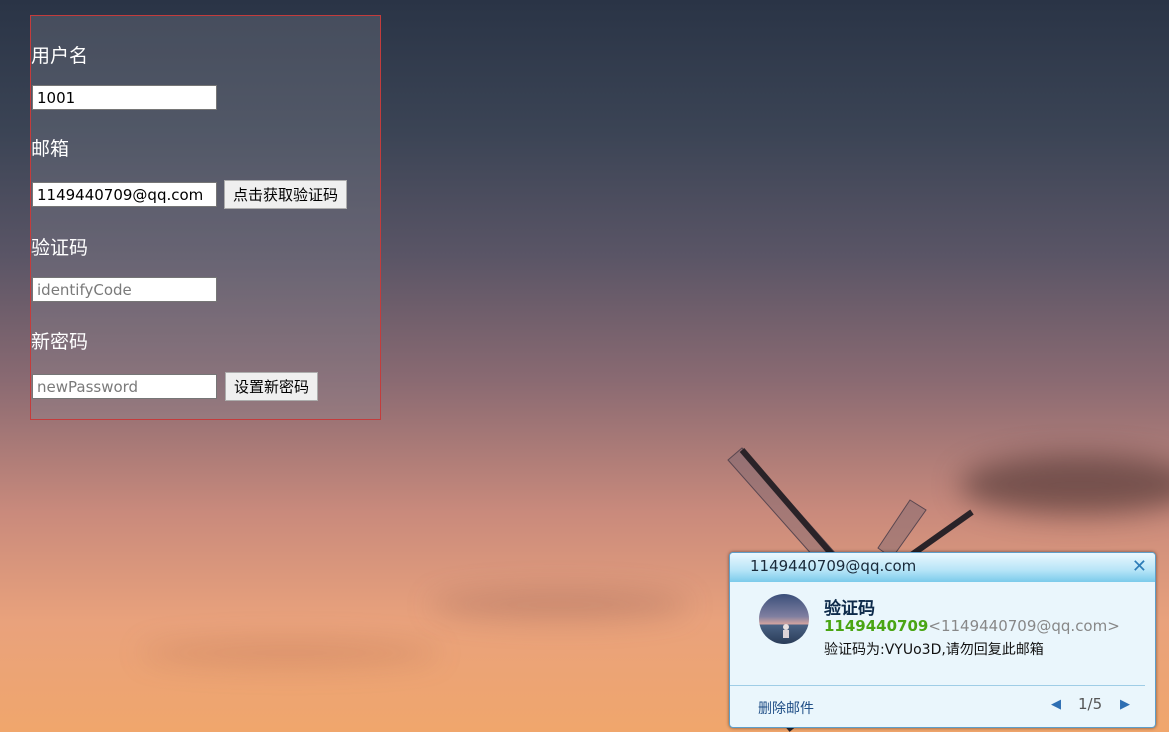 Image resolution: width=1169 pixels, height=732 pixels. Describe the element at coordinates (124, 289) in the screenshot. I see `code-input` at that location.